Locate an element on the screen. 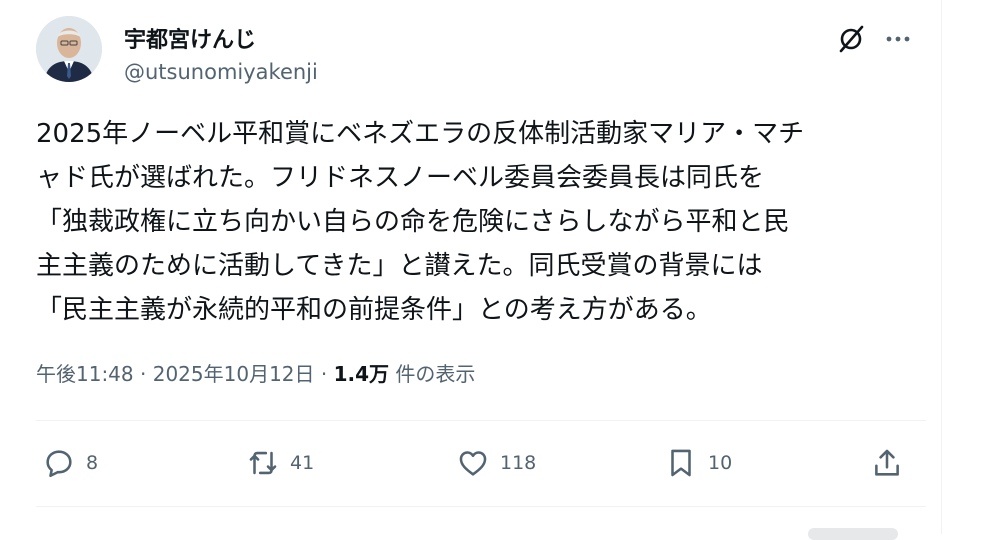  share-icon is located at coordinates (887, 462).